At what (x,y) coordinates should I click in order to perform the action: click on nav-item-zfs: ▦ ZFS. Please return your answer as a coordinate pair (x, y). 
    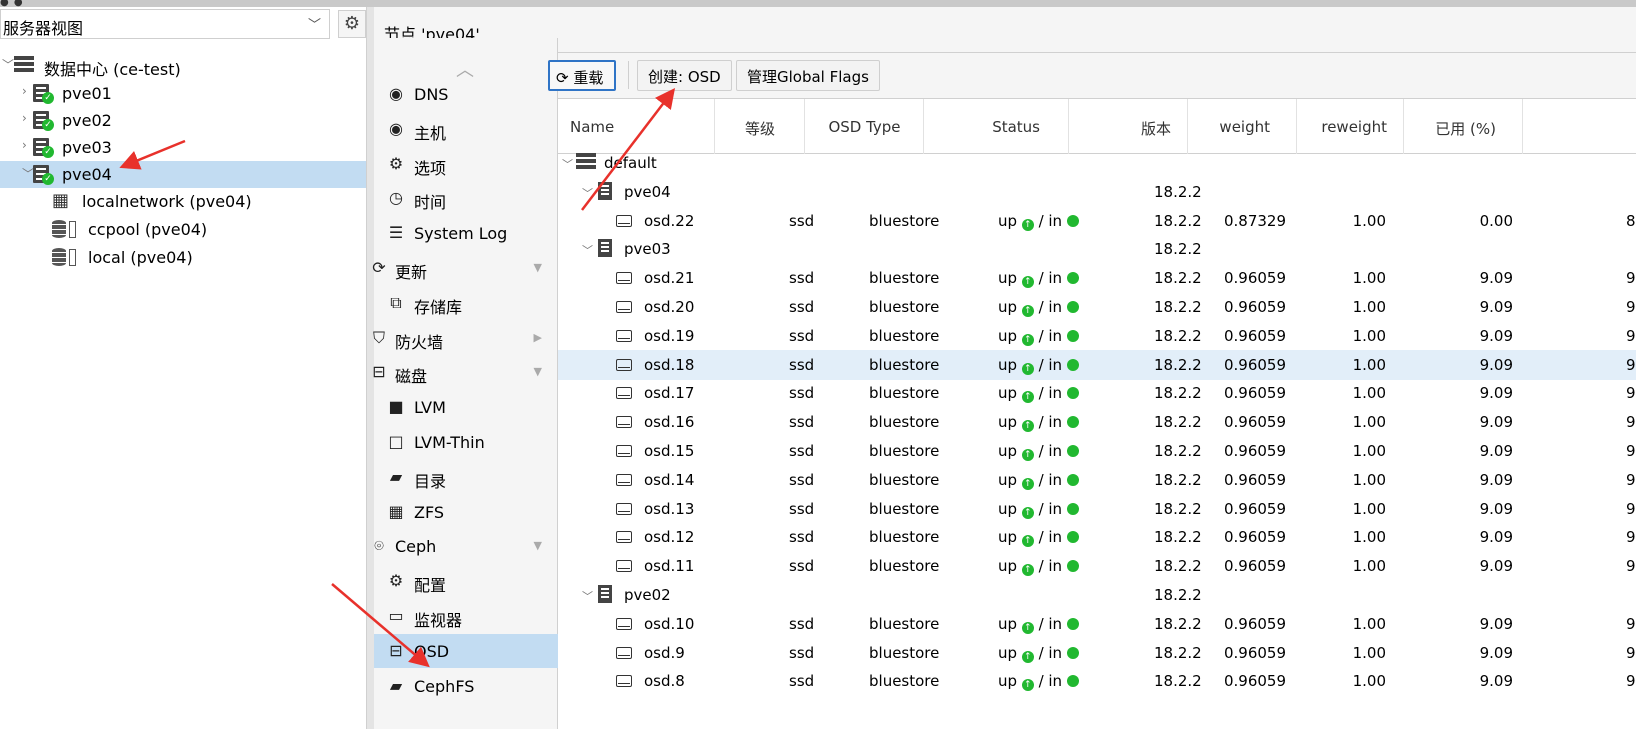
    Looking at the image, I should click on (466, 512).